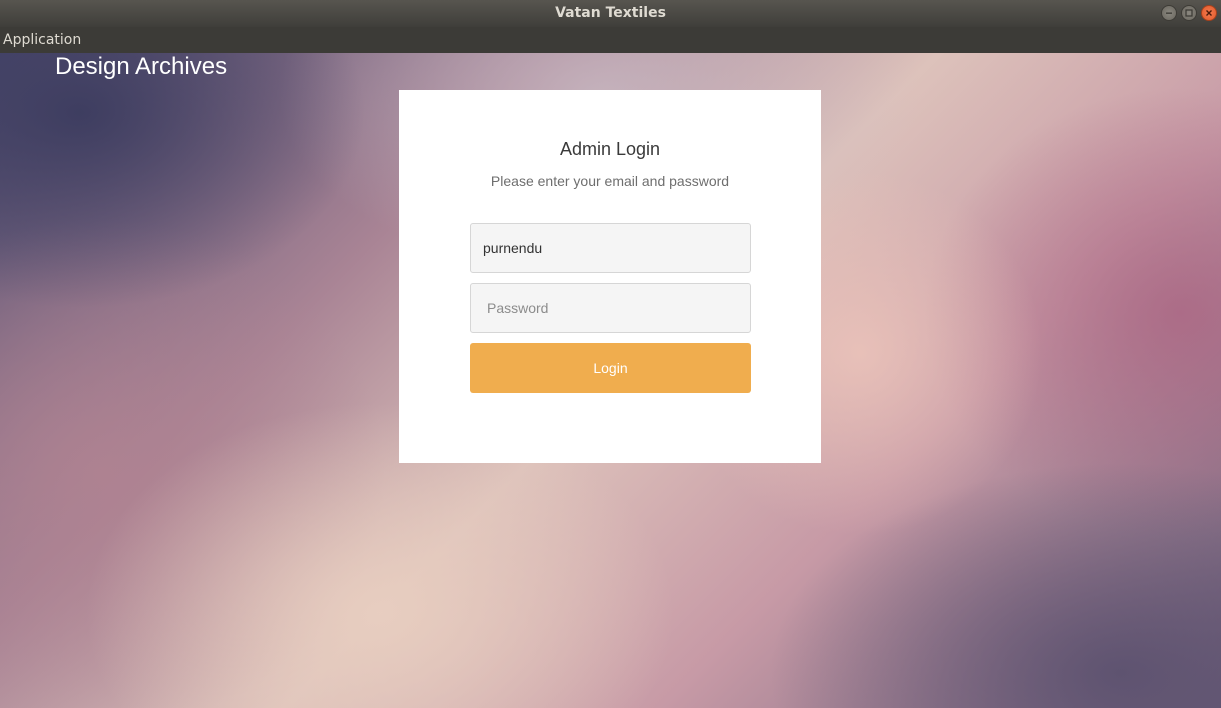 The width and height of the screenshot is (1221, 708). I want to click on title-bar: Vatan Textiles, so click(610, 13).